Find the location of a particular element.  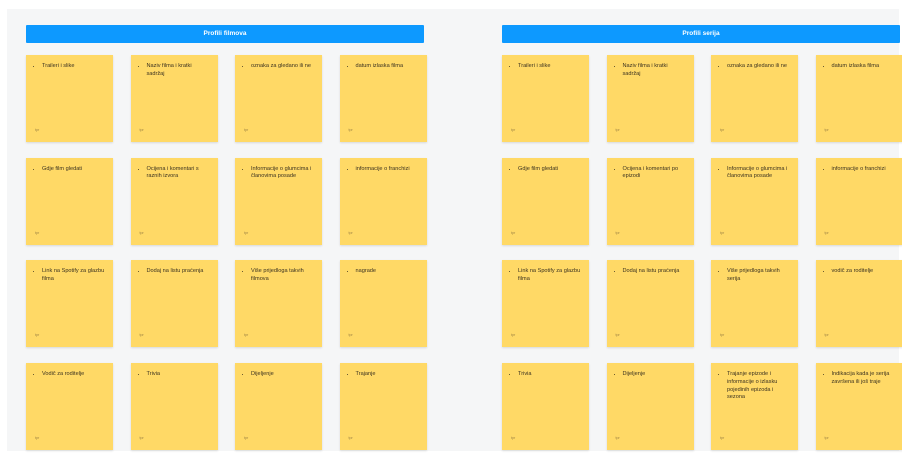

sticky-note-text: informacije o franchizi is located at coordinates (863, 170).